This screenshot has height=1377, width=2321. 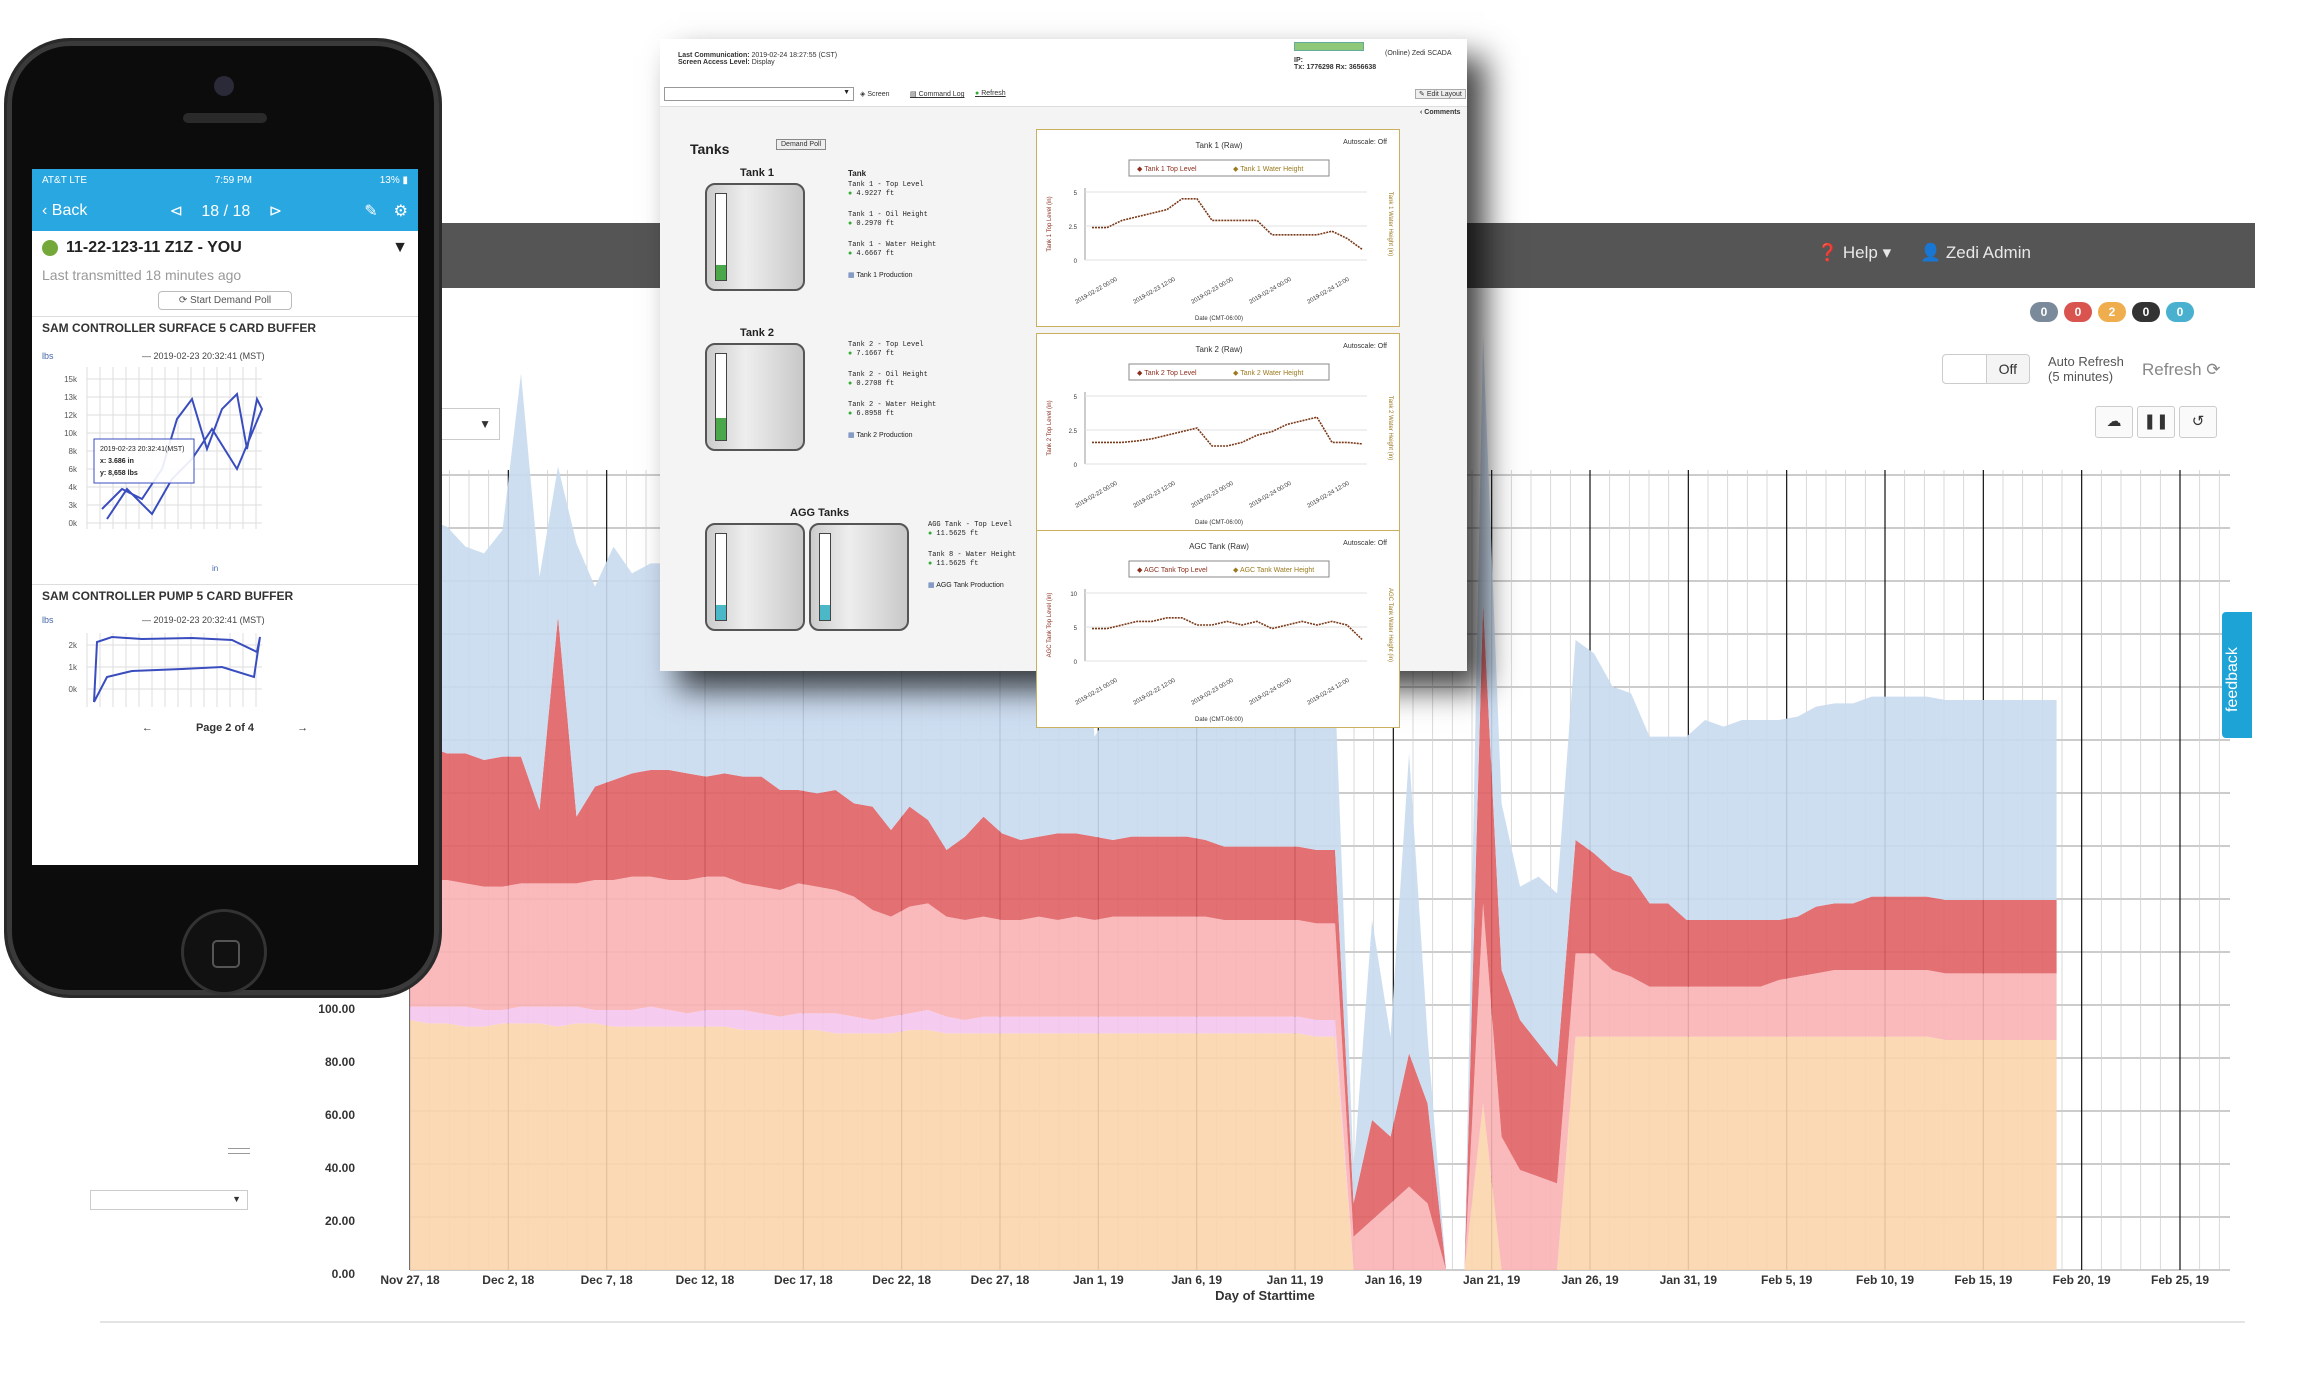 What do you see at coordinates (803, 1280) in the screenshot?
I see `x-tick-label: Dec 17, 18` at bounding box center [803, 1280].